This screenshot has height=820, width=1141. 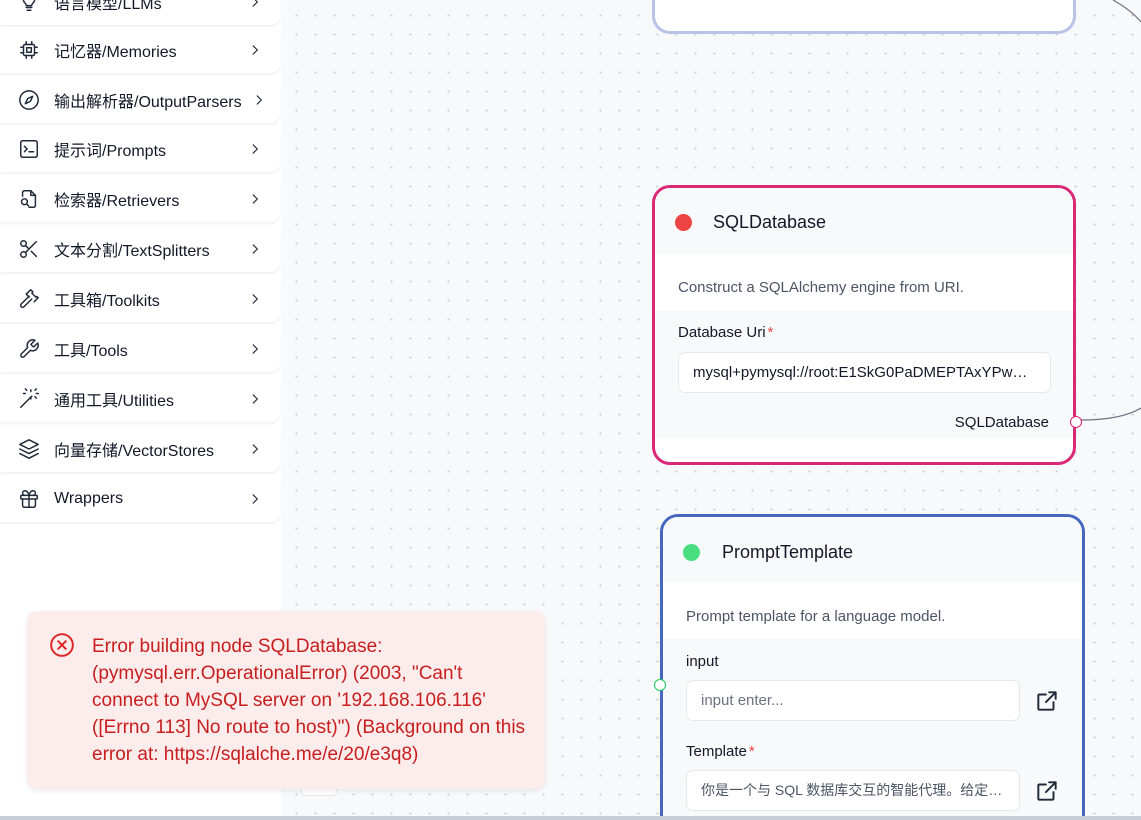 What do you see at coordinates (29, 449) in the screenshot?
I see `layers-icon` at bounding box center [29, 449].